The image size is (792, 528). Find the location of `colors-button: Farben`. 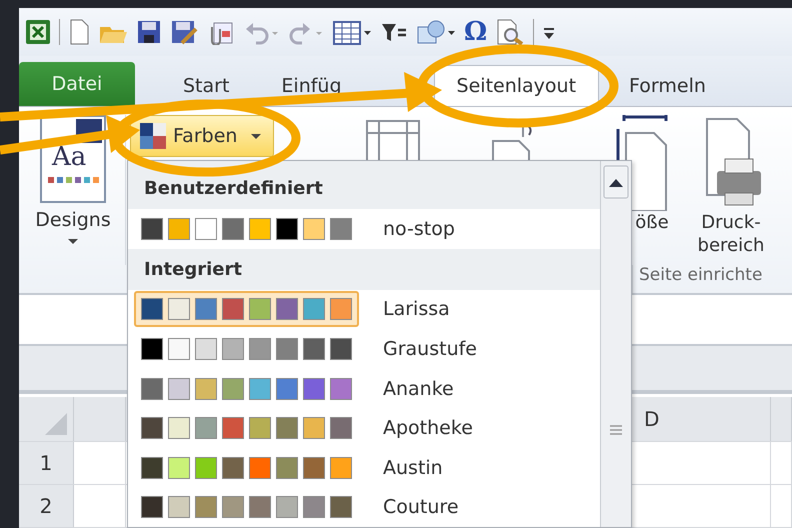

colors-button: Farben is located at coordinates (202, 136).